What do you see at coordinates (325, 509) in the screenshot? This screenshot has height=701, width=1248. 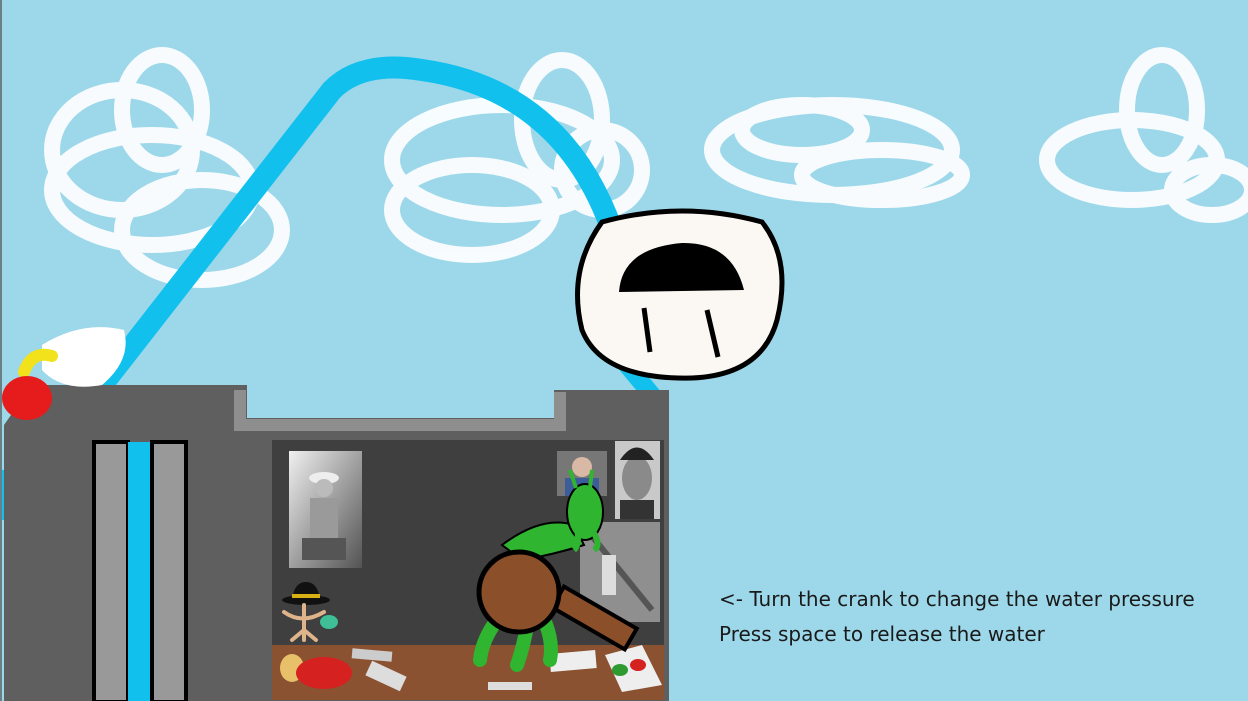 I see `wall-photo-farmer` at bounding box center [325, 509].